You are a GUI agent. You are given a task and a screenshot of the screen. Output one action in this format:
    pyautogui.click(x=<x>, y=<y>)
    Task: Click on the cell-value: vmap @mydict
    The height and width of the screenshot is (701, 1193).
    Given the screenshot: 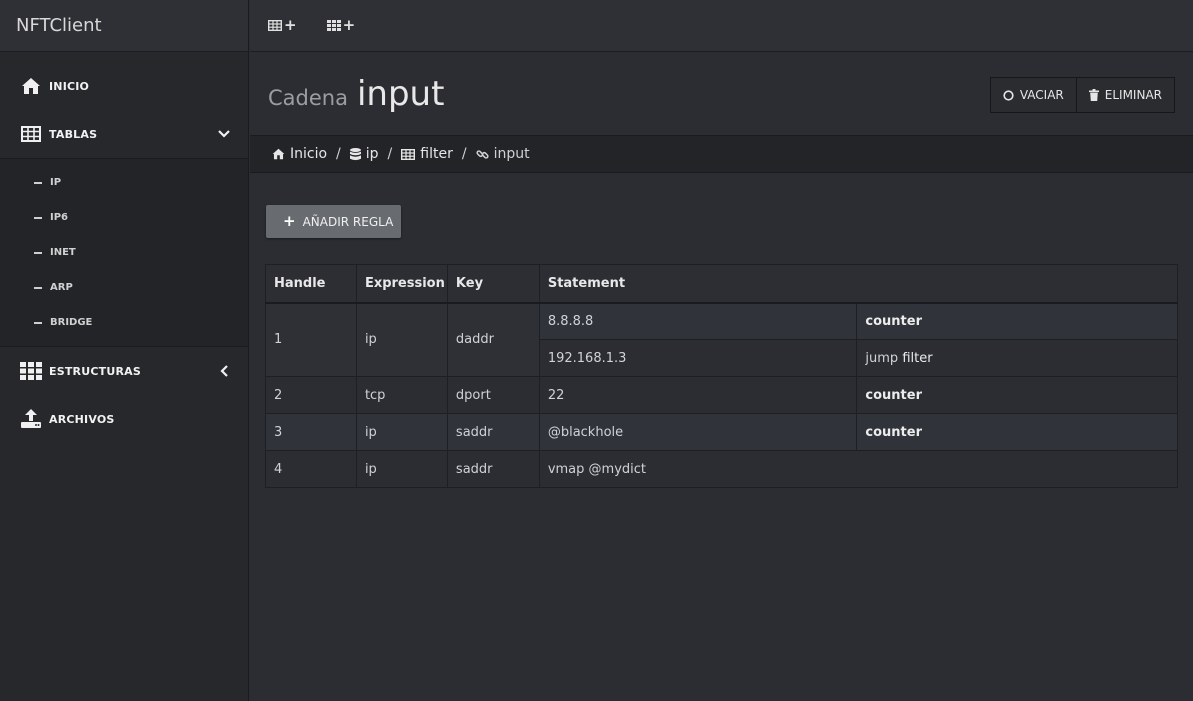 What is the action you would take?
    pyautogui.click(x=858, y=469)
    